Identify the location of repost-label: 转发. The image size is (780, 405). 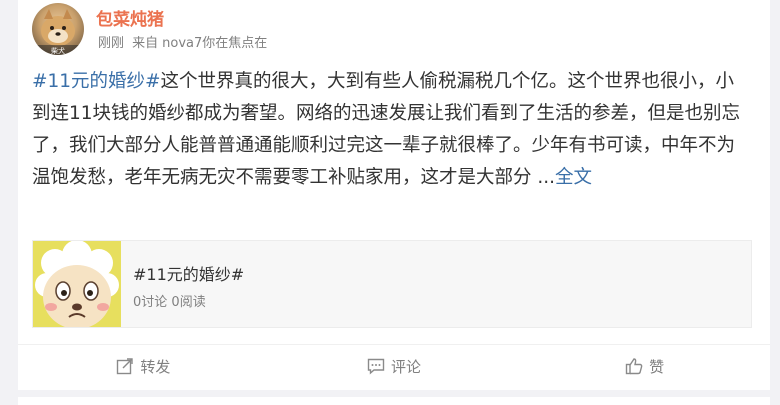
(155, 366).